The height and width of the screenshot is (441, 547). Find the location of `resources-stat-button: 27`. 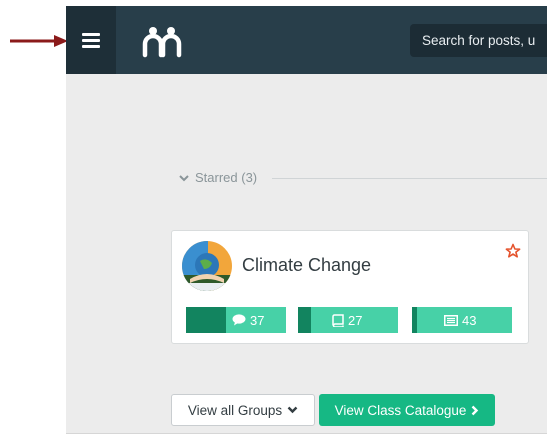

resources-stat-button: 27 is located at coordinates (348, 320).